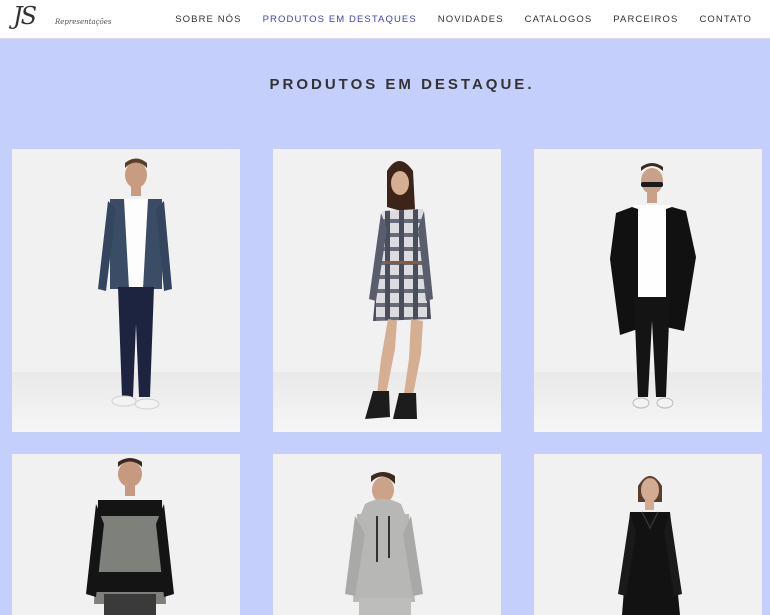 This screenshot has width=770, height=615. What do you see at coordinates (559, 19) in the screenshot?
I see `nav-catalogos: CATALOGOS` at bounding box center [559, 19].